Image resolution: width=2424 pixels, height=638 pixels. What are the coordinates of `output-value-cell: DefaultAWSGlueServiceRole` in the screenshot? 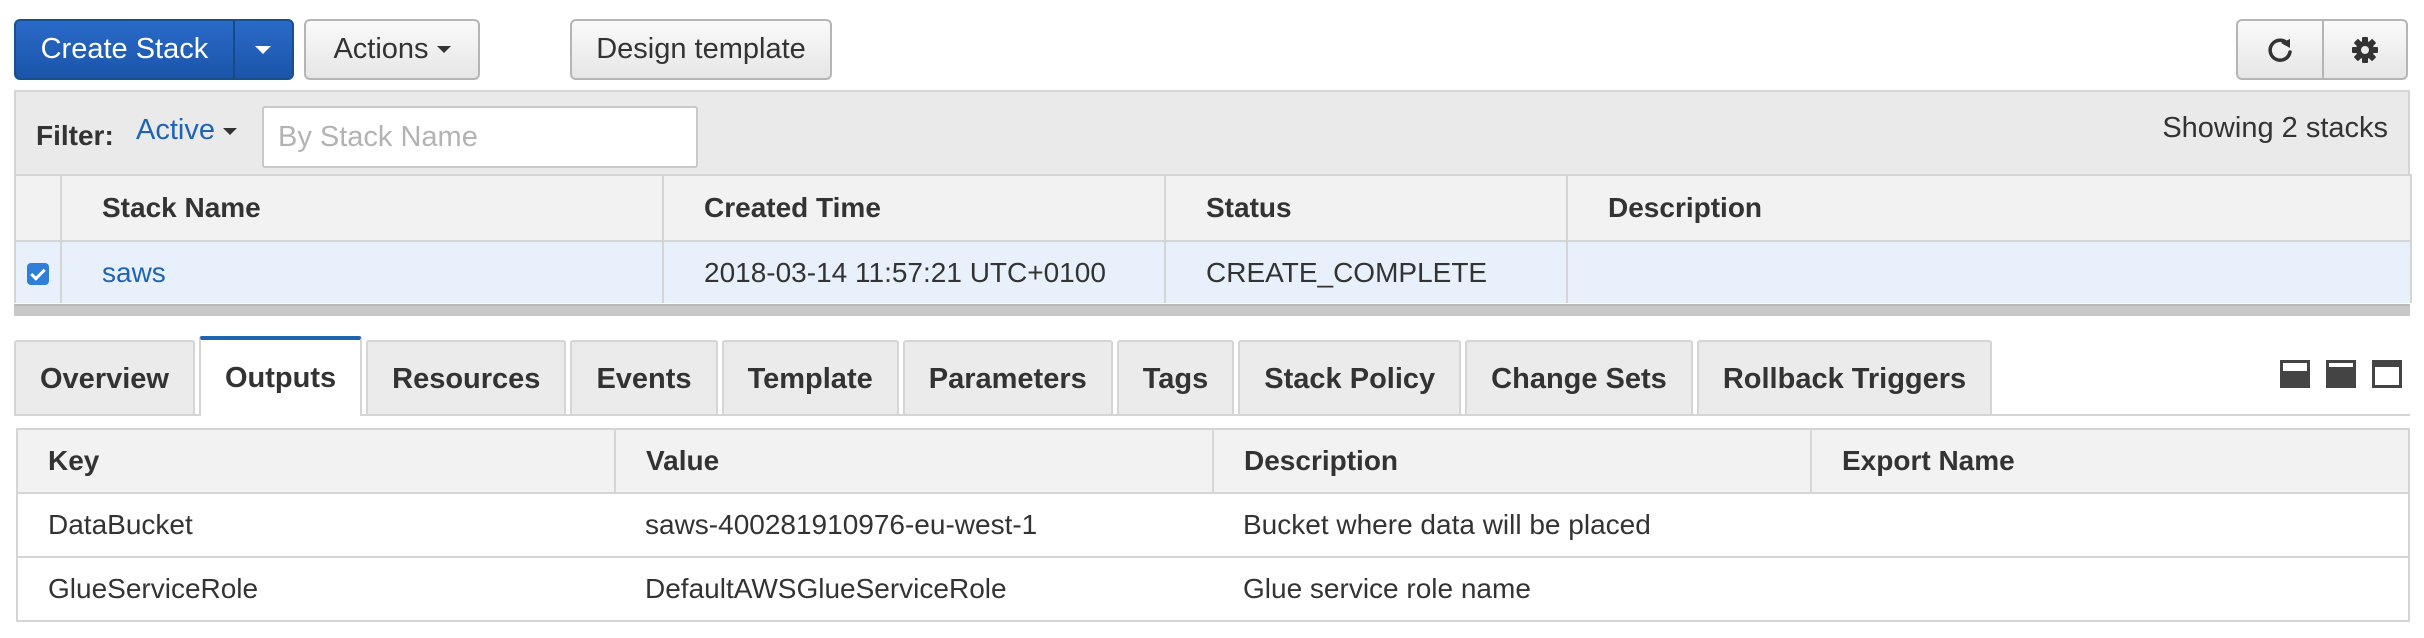 It's located at (914, 589).